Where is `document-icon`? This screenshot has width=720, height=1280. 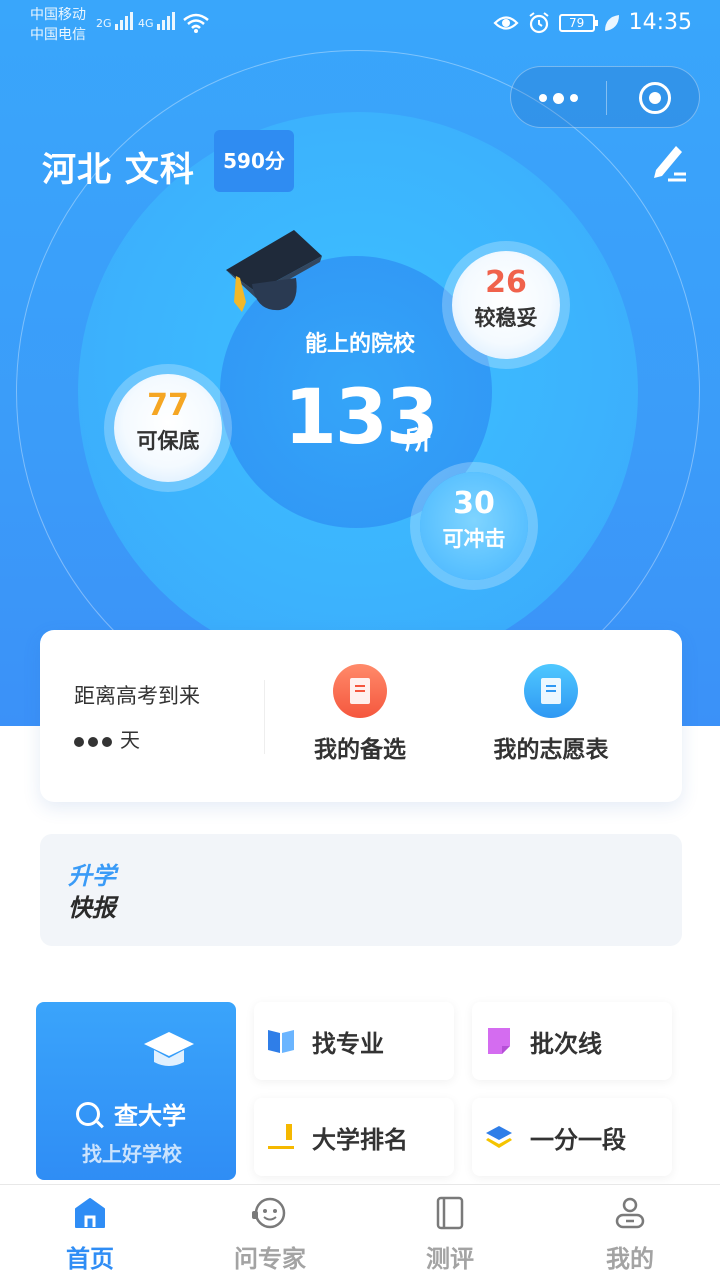 document-icon is located at coordinates (499, 1041).